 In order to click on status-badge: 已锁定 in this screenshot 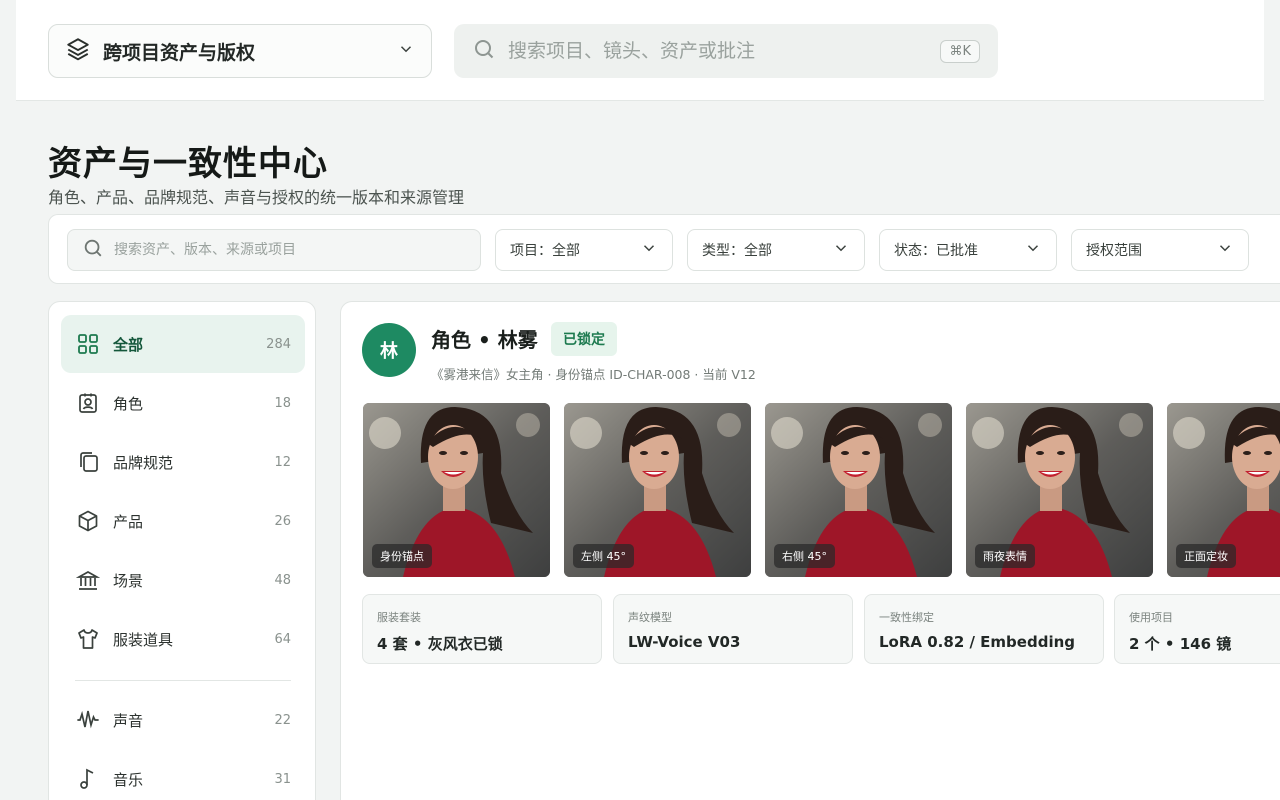, I will do `click(584, 339)`.